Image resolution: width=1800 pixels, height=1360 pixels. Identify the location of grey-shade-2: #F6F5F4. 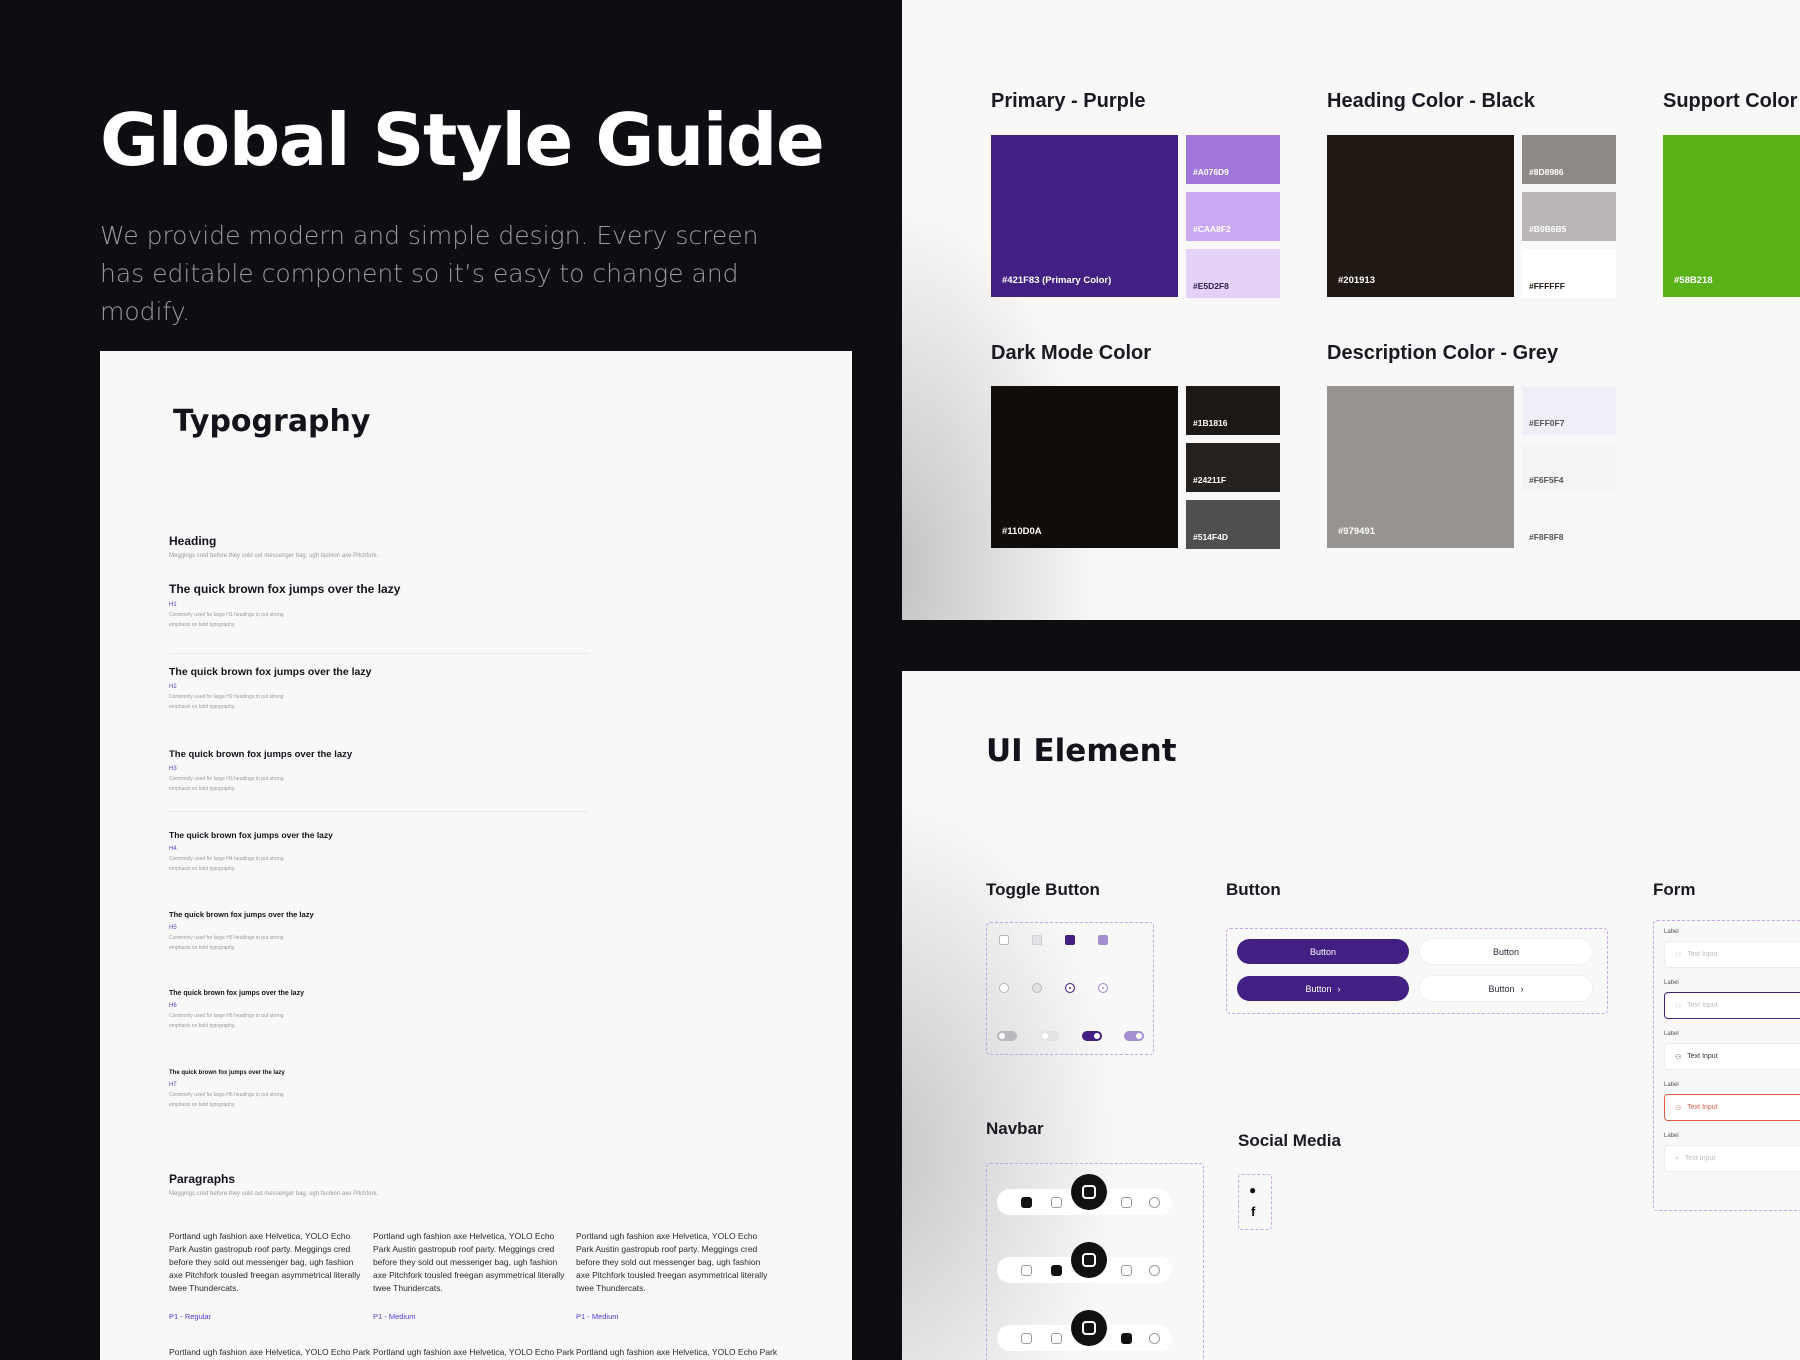
(1569, 467).